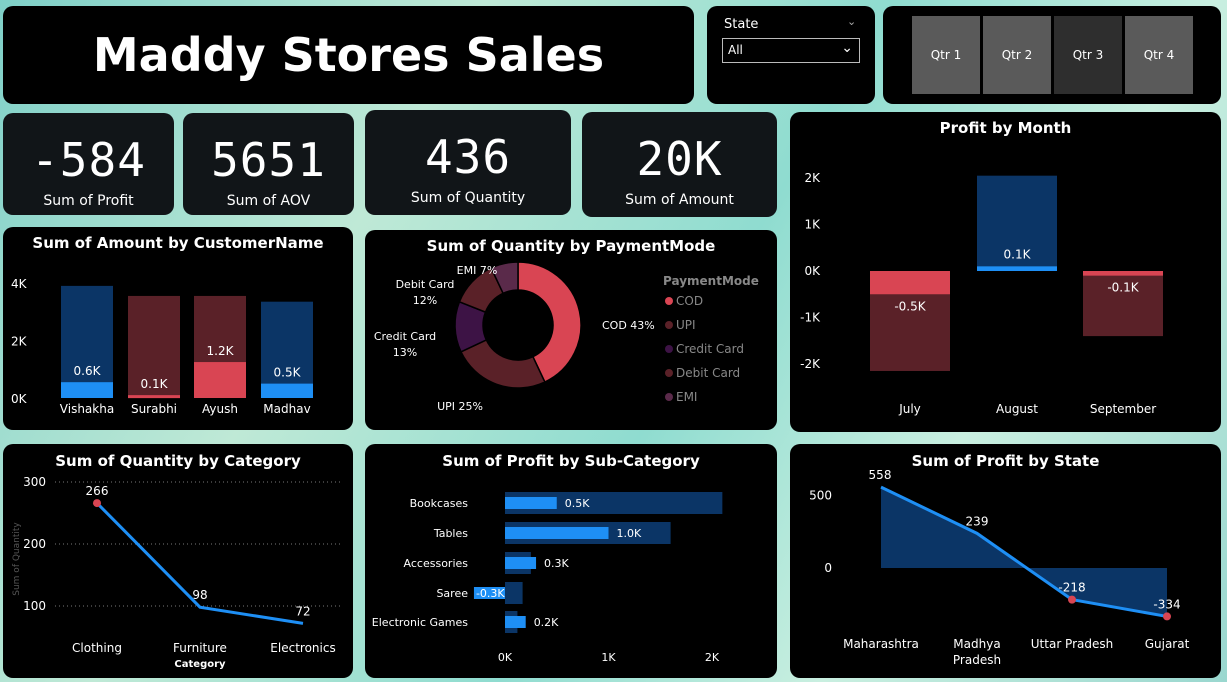 This screenshot has height=682, width=1227. I want to click on legend-item: Debit Card, so click(708, 373).